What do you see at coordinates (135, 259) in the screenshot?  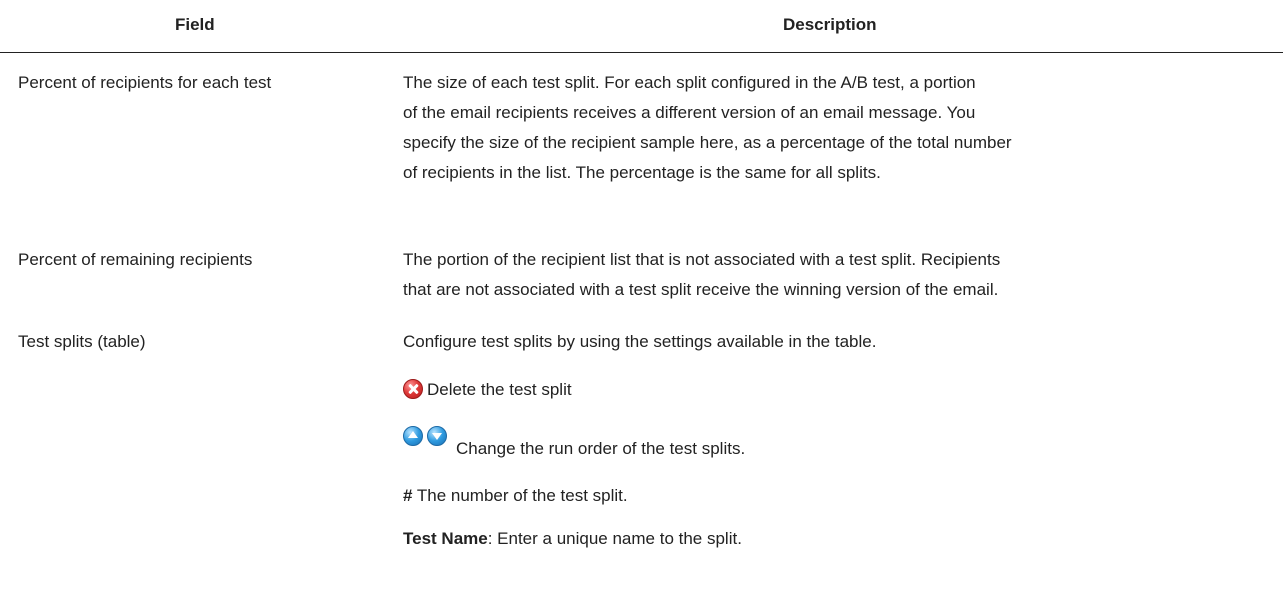 I see `field-name: Percent of remaining recipients` at bounding box center [135, 259].